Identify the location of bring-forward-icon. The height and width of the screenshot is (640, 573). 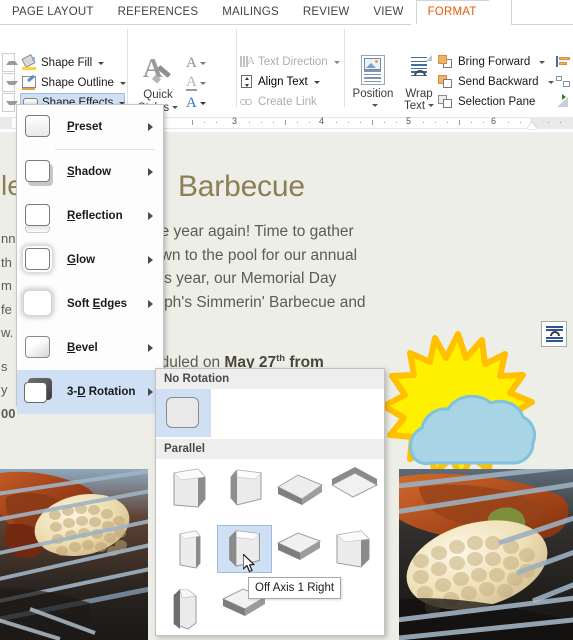
(445, 62).